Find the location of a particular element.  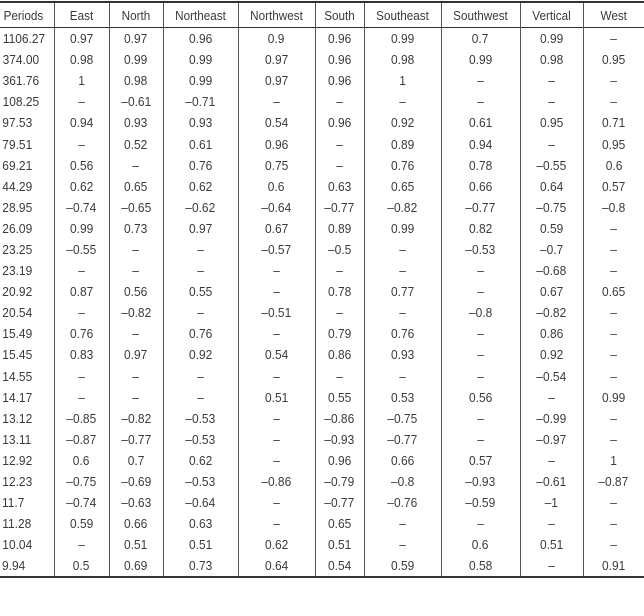

cell-text: 26.09 is located at coordinates (17, 228).